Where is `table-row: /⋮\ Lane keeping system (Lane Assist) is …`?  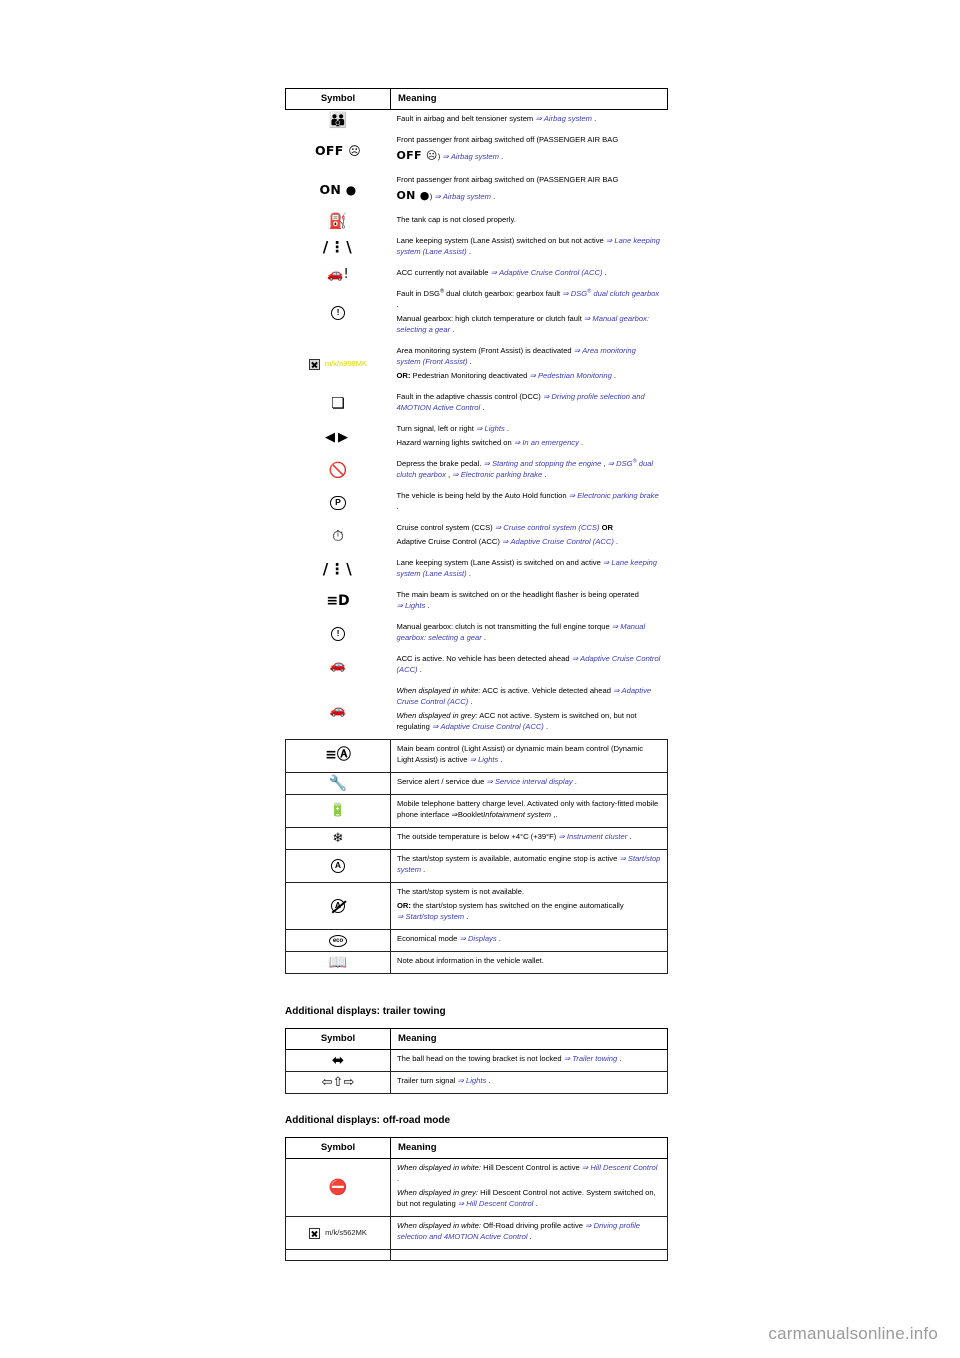 table-row: /⋮\ Lane keeping system (Lane Assist) is … is located at coordinates (476, 569).